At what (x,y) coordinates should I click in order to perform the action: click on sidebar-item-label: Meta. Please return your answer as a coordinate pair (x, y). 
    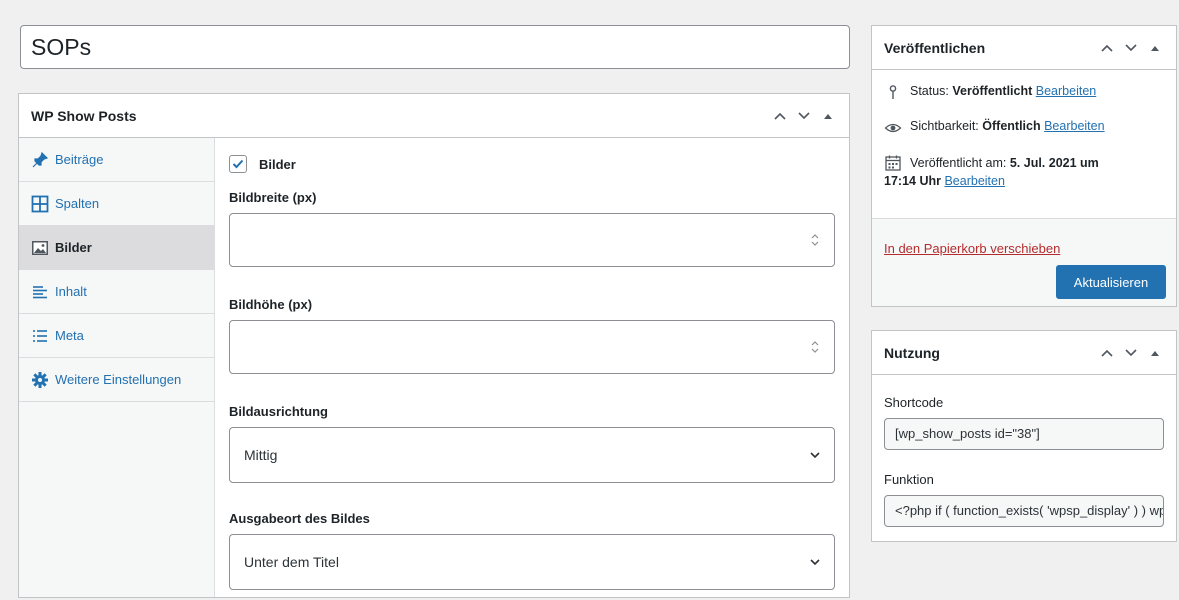
    Looking at the image, I should click on (69, 335).